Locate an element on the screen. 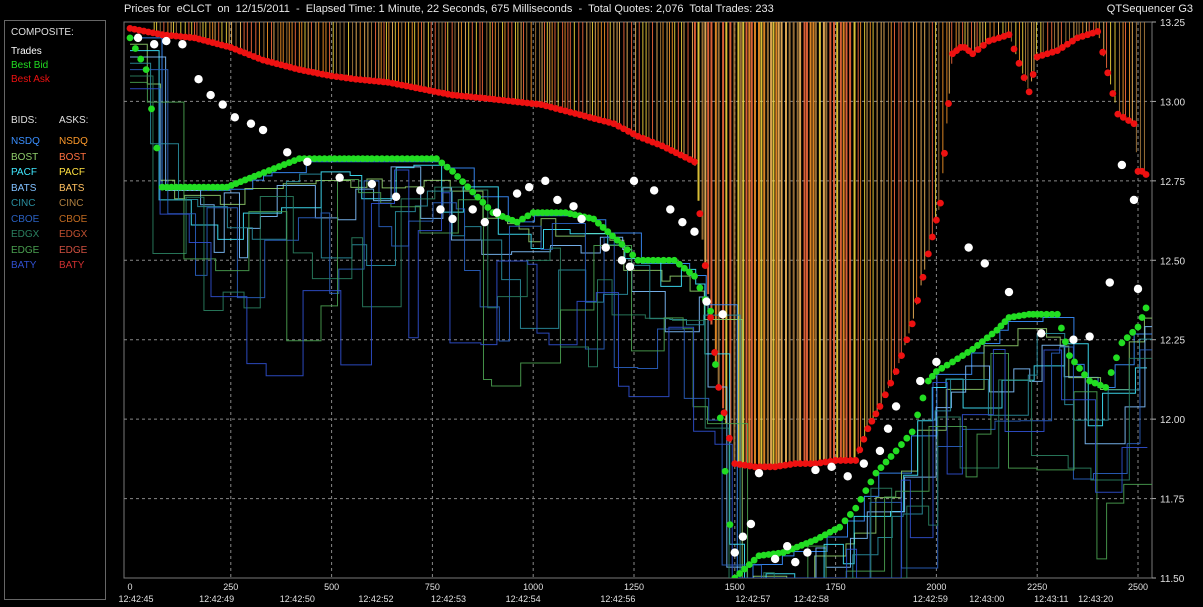  x-tick-label: 0 is located at coordinates (129, 587).